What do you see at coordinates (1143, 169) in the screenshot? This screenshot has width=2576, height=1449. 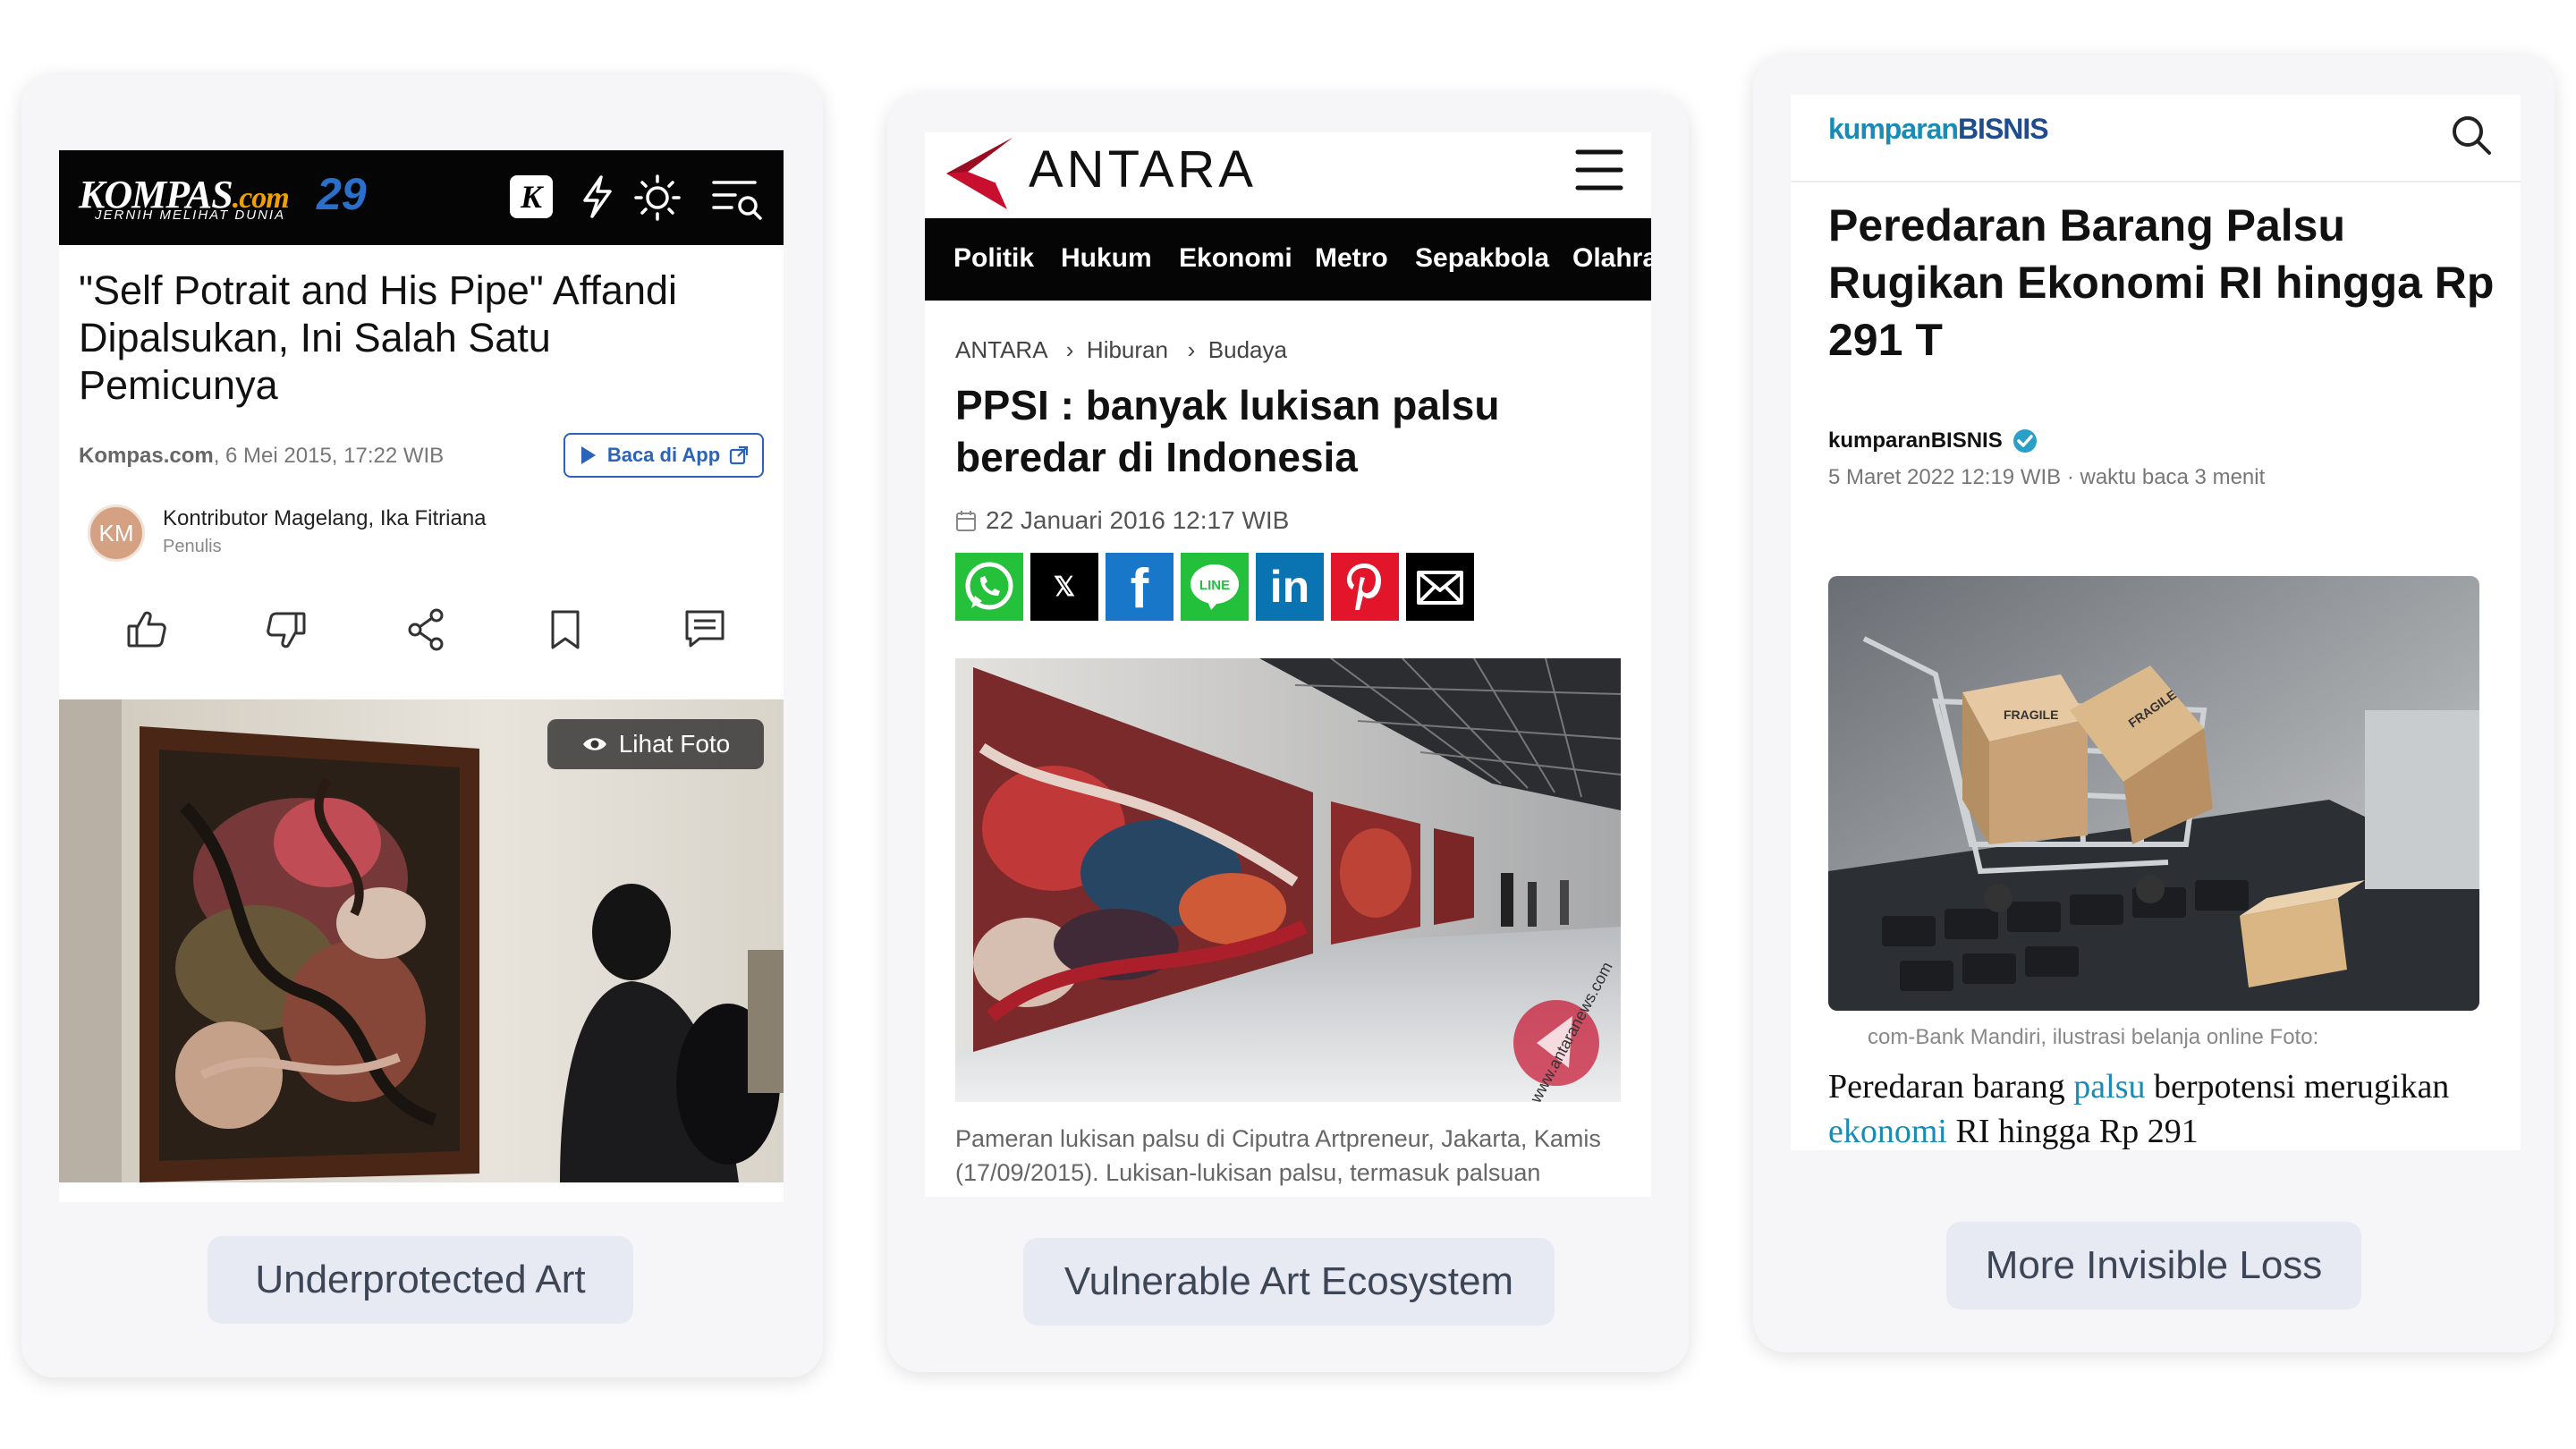 I see `antara-logo-text: ANTARA` at bounding box center [1143, 169].